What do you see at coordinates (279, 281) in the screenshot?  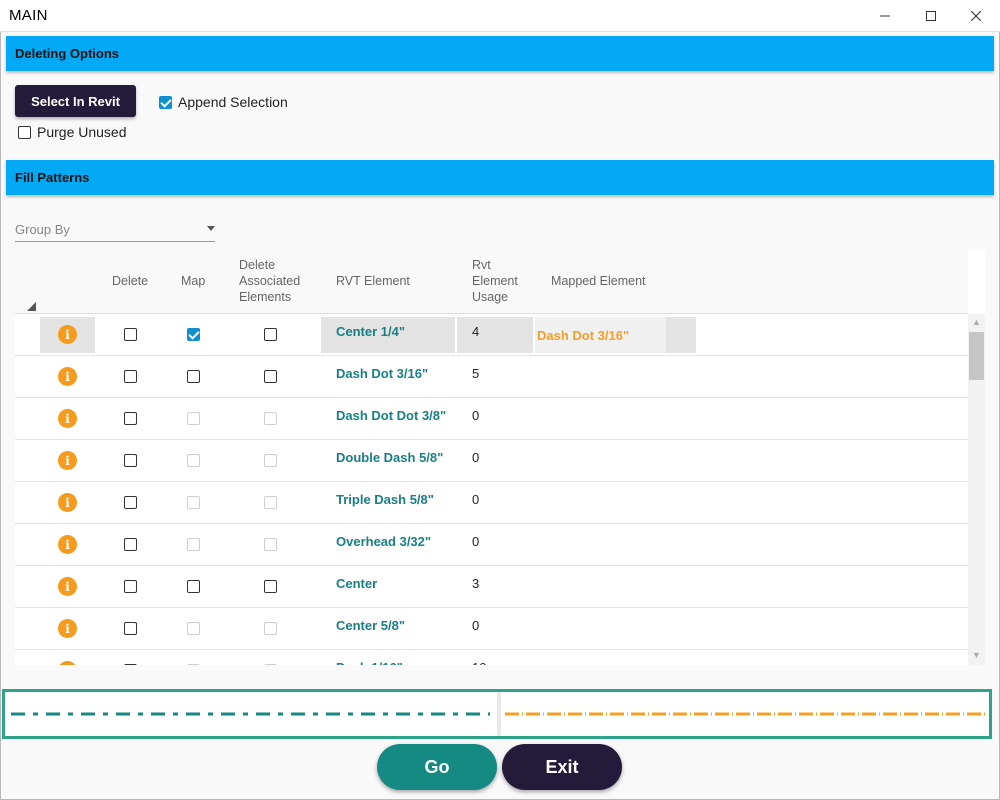 I see `column-header-delete-associated: Delete Associated Elements` at bounding box center [279, 281].